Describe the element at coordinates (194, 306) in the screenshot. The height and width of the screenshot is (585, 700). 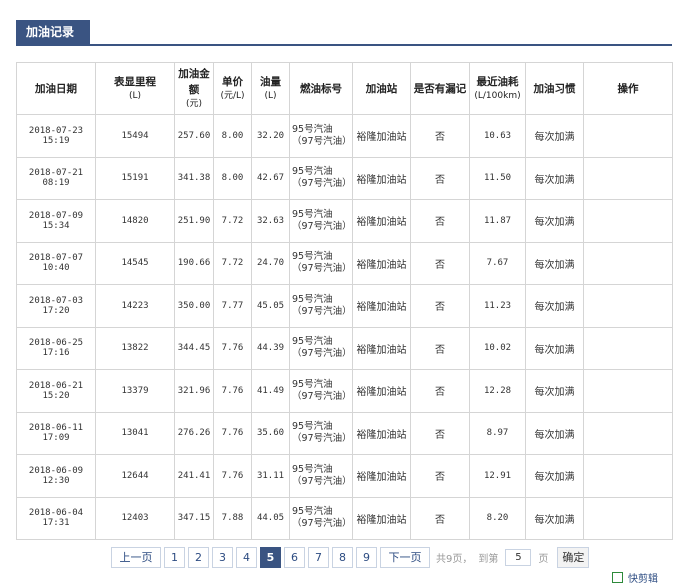
I see `cell-amount: 350.00` at that location.